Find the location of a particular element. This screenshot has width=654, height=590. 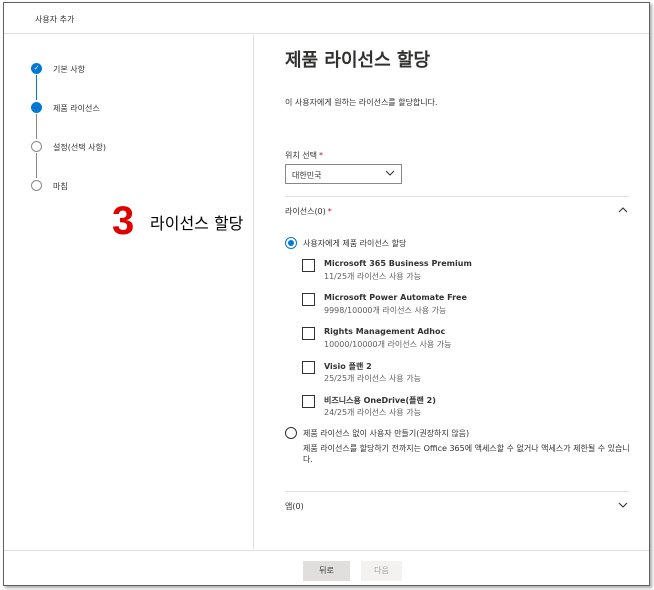

annotation-number: 3 is located at coordinates (123, 221).